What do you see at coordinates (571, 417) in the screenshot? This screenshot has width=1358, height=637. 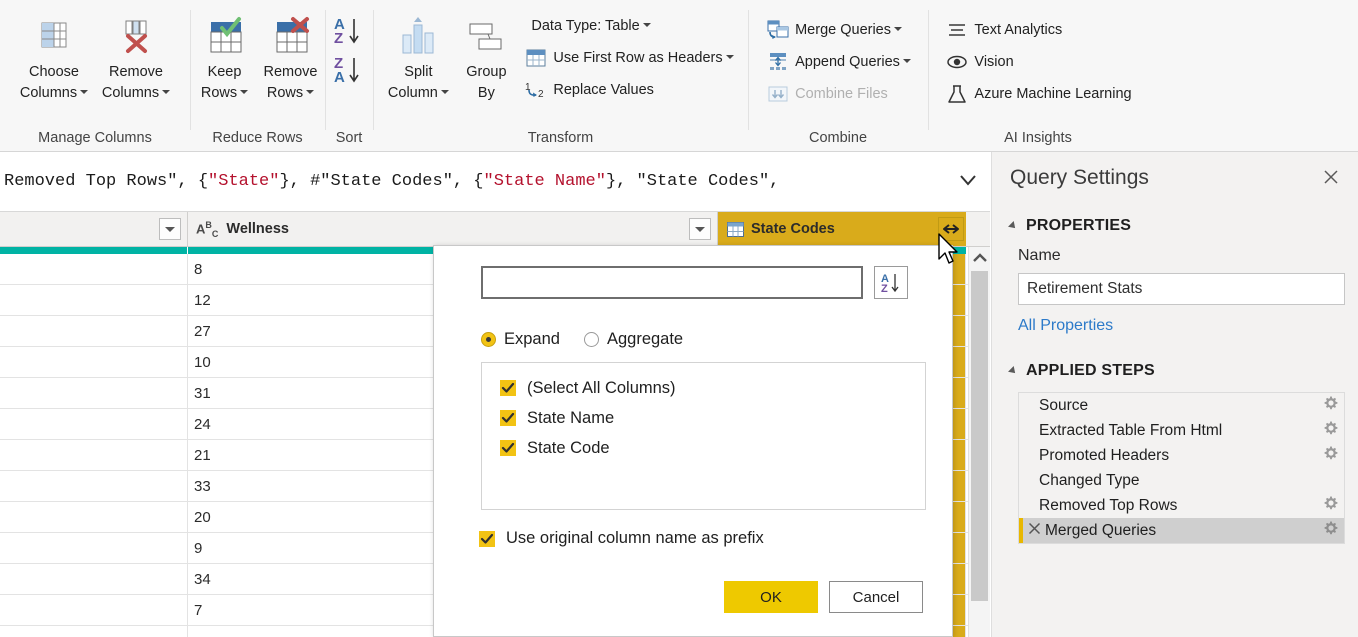 I see `list-item-label: State Name` at bounding box center [571, 417].